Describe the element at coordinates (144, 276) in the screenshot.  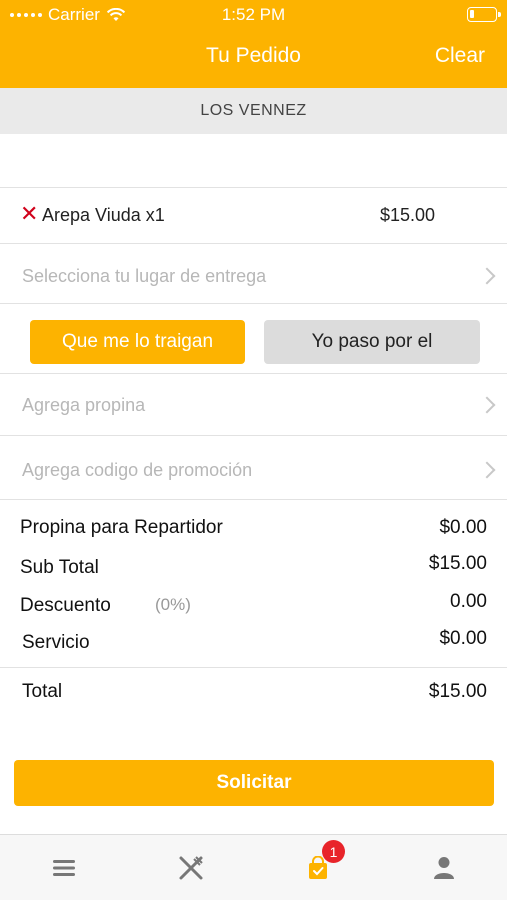
I see `delivery-location-placeholder: Selecciona tu lugar de entrega` at that location.